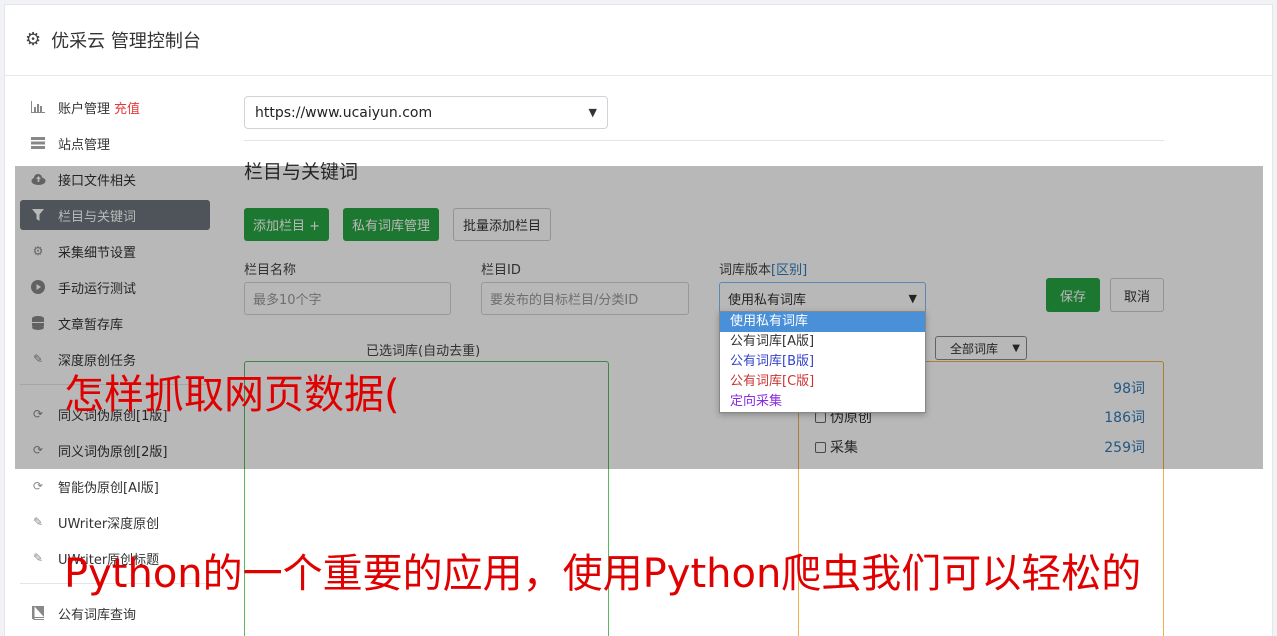 This screenshot has height=636, width=1277. I want to click on recharge-link: 充值, so click(127, 107).